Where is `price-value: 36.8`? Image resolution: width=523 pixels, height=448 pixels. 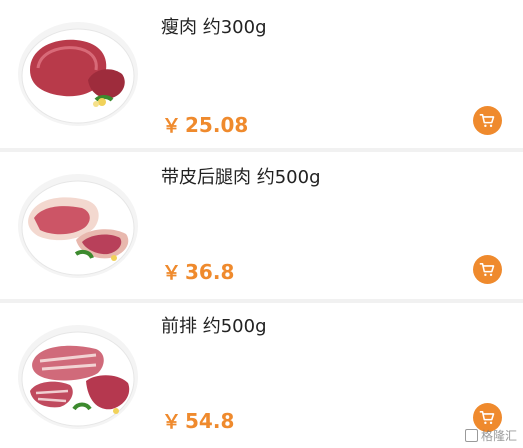
price-value: 36.8 is located at coordinates (210, 272).